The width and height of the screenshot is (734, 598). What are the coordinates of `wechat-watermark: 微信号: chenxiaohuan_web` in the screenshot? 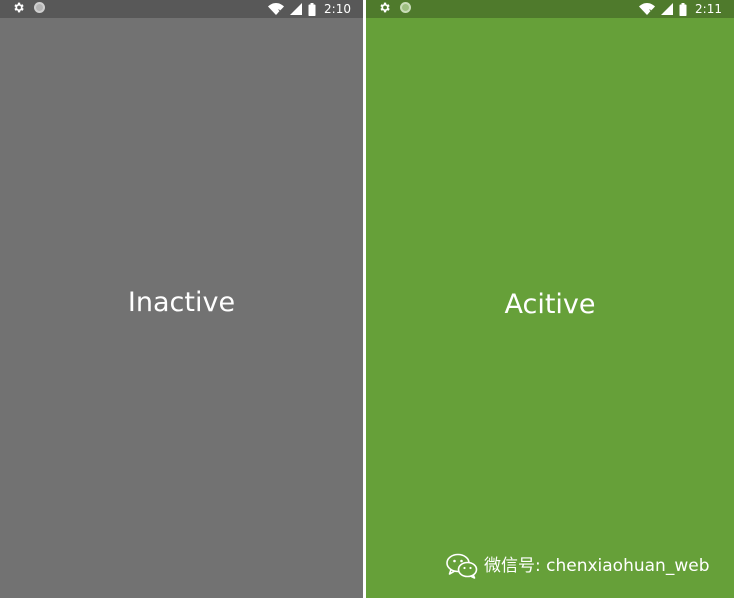 It's located at (577, 566).